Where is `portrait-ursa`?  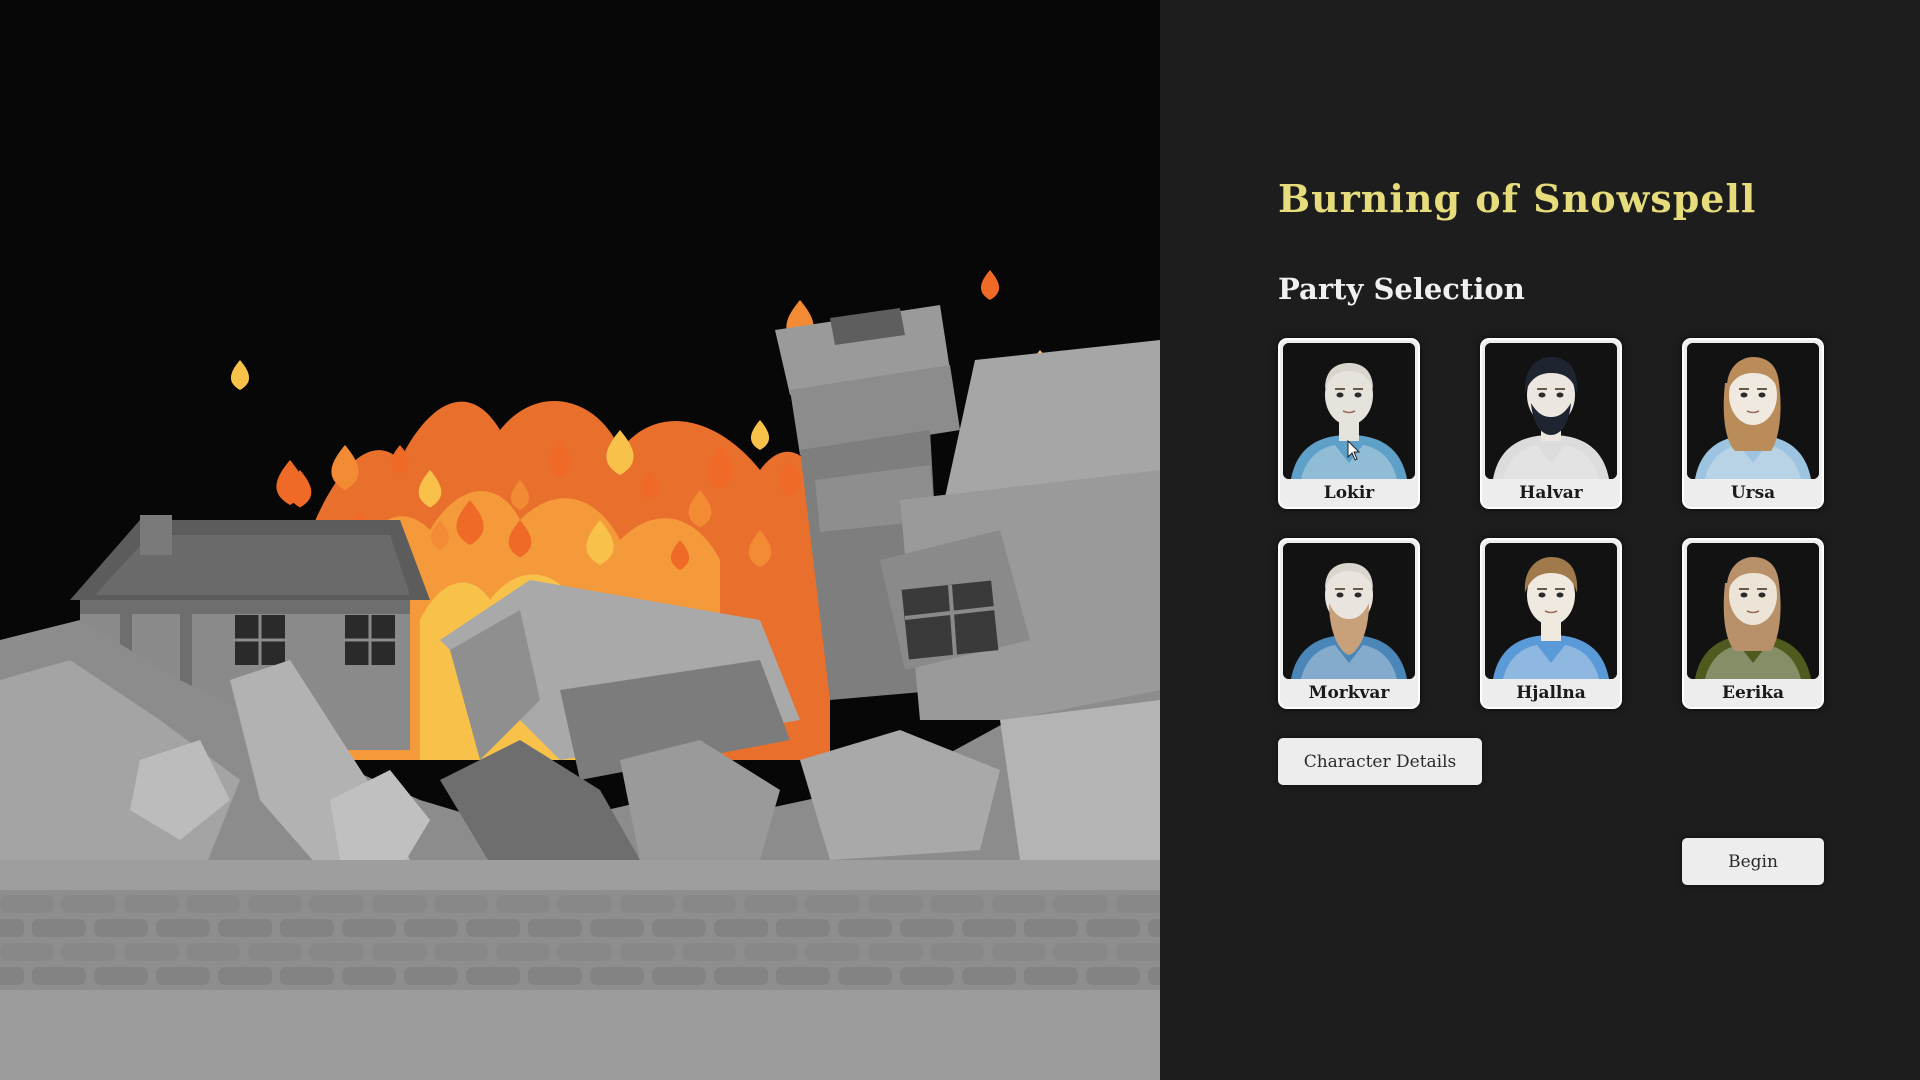
portrait-ursa is located at coordinates (1753, 411).